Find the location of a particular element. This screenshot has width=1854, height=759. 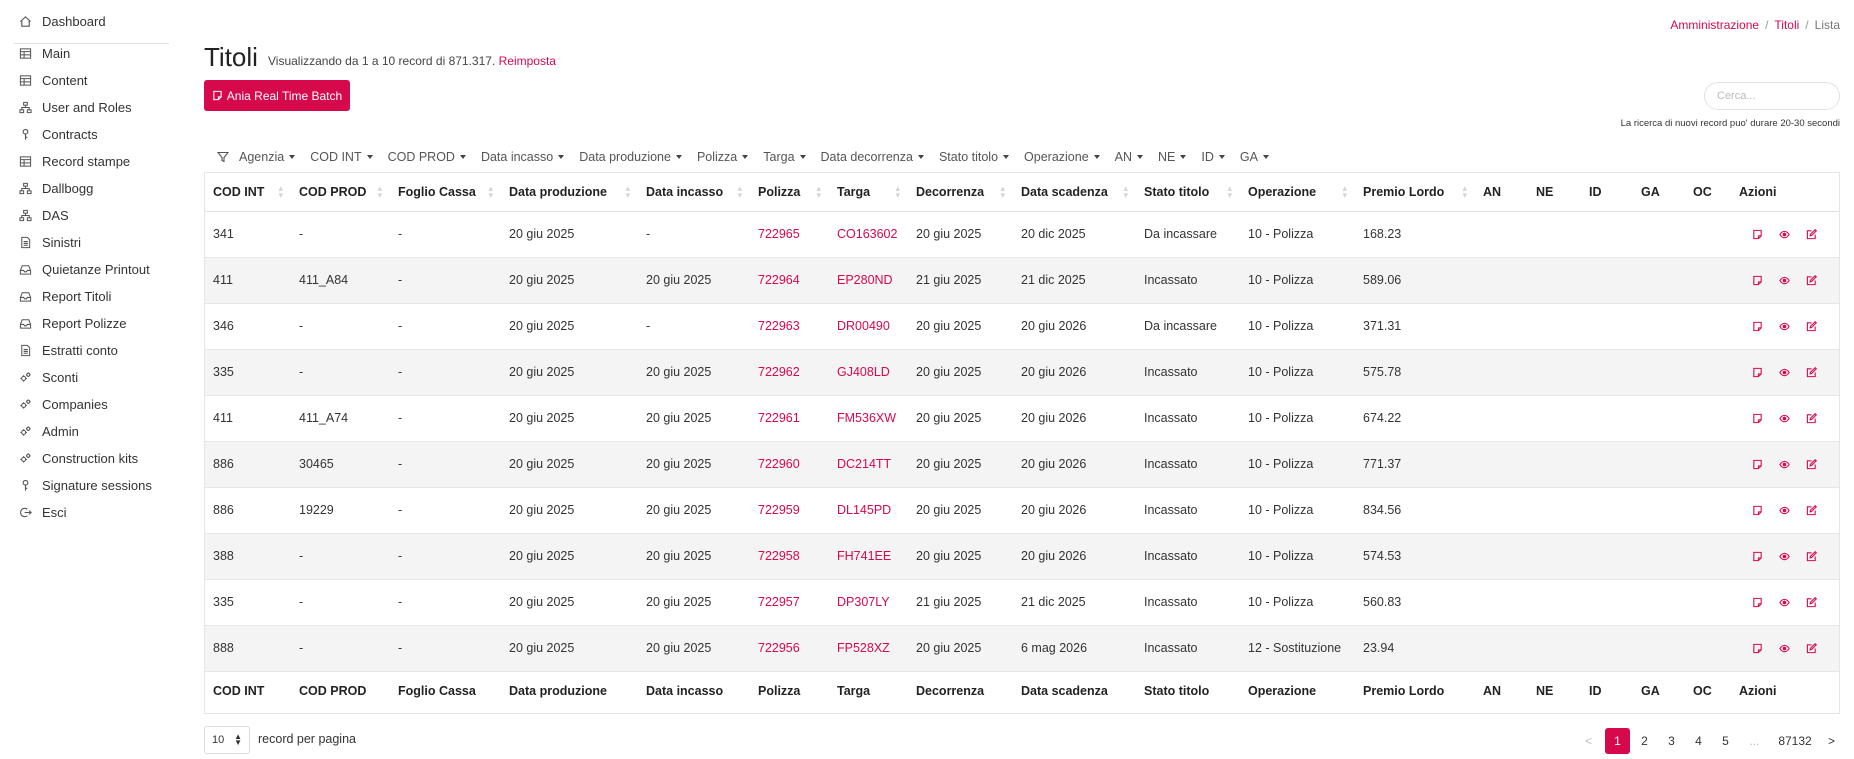

sidebar-item-sconti: Sconti is located at coordinates (48, 377).